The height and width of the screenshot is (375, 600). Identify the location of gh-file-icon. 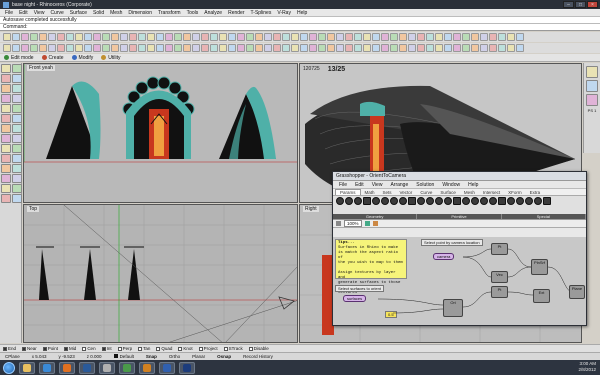
(338, 223).